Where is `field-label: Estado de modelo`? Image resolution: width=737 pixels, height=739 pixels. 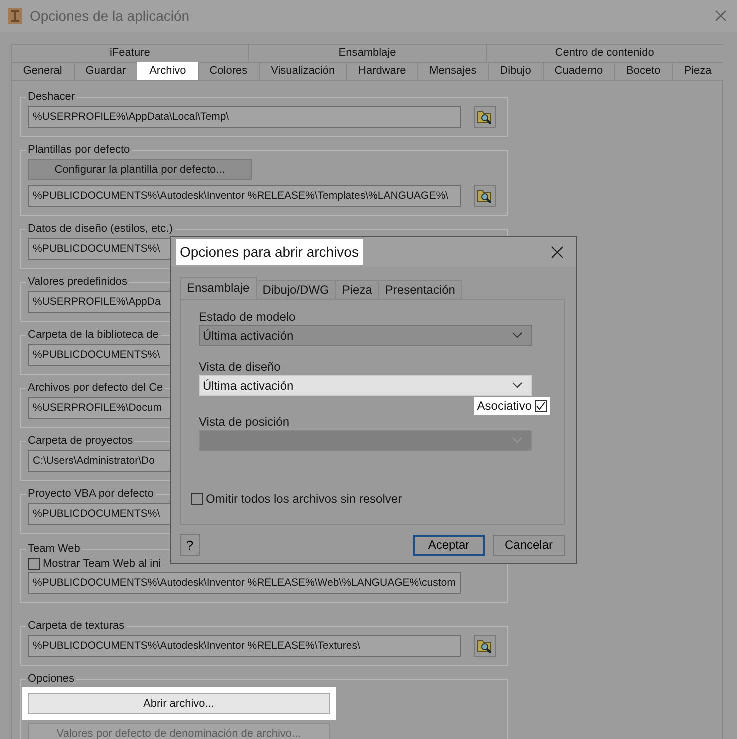
field-label: Estado de modelo is located at coordinates (248, 317).